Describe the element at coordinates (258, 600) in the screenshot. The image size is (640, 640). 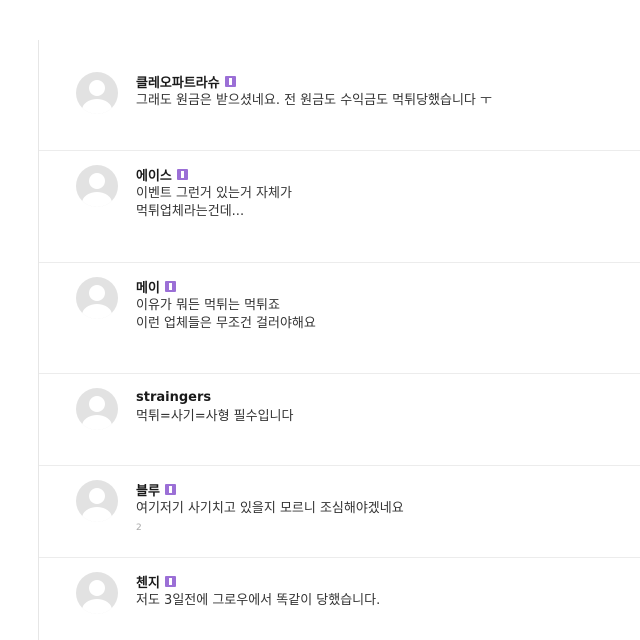
I see `comment-text: 저도 3일전에 그로우에서 똑같이 당했습니다.` at that location.